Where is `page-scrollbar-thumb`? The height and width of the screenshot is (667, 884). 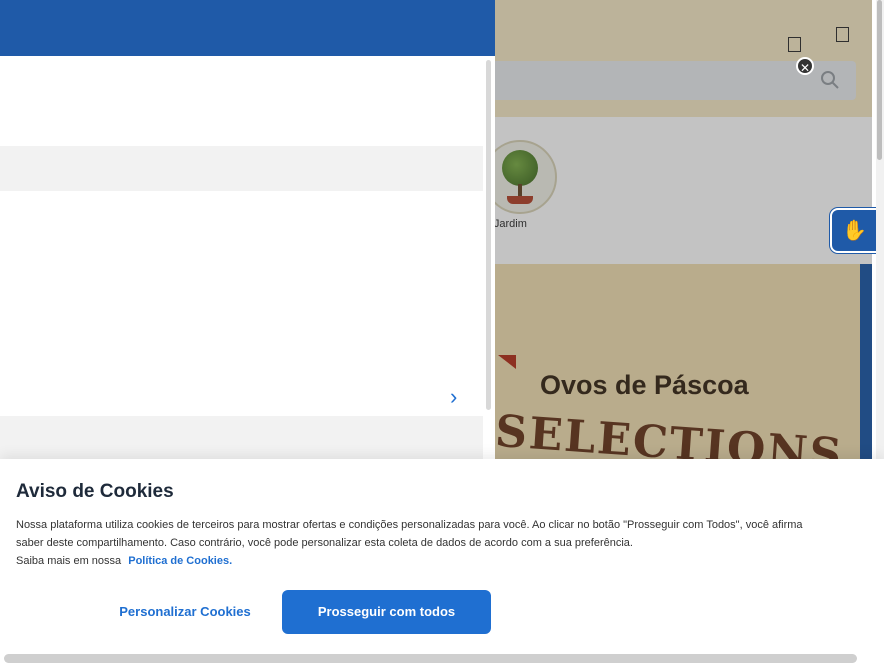 page-scrollbar-thumb is located at coordinates (879, 80).